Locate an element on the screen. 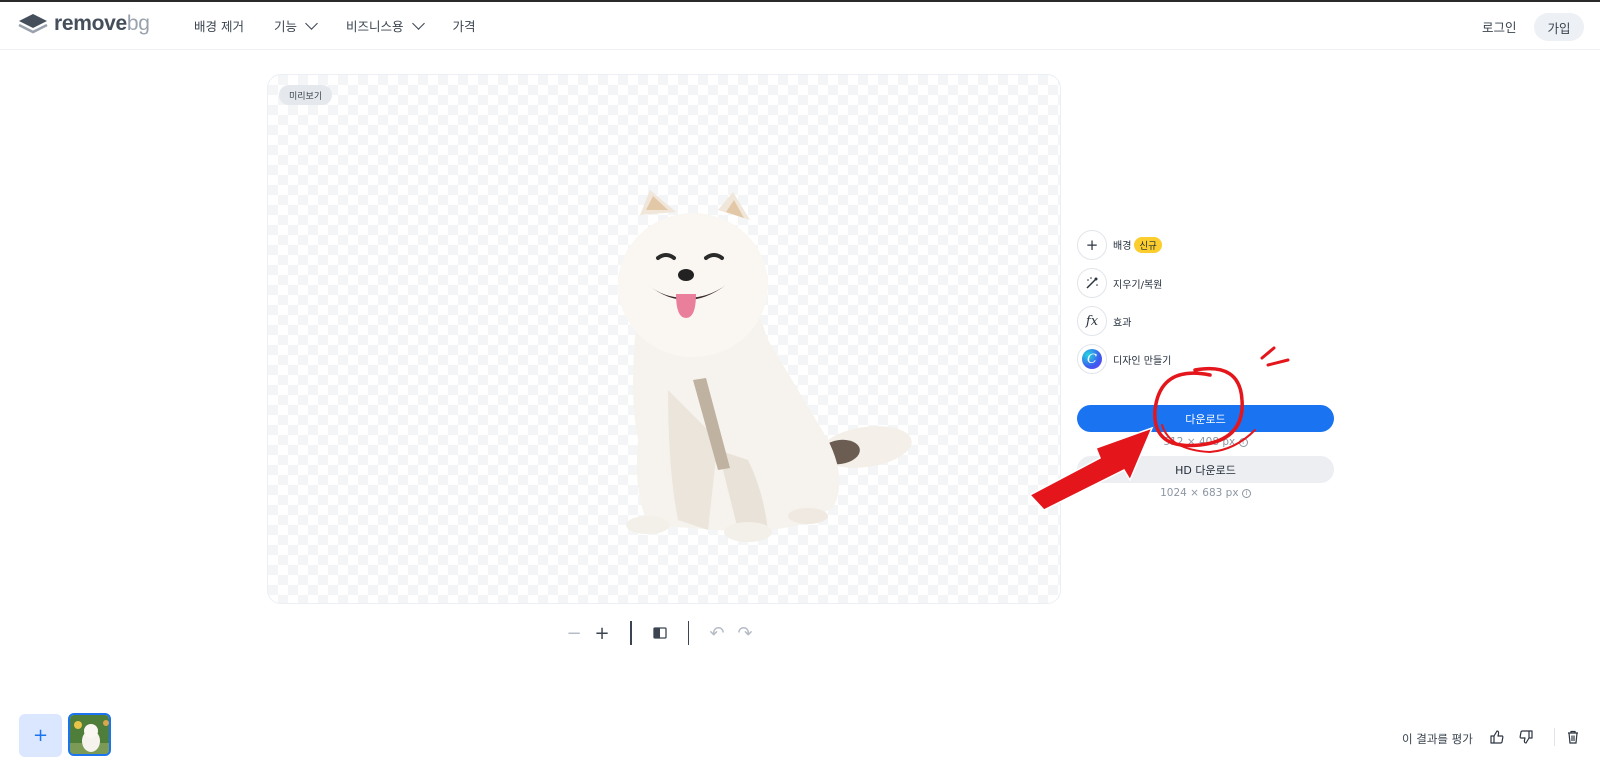 The height and width of the screenshot is (769, 1600). preview-badge: 미리보기 is located at coordinates (306, 95).